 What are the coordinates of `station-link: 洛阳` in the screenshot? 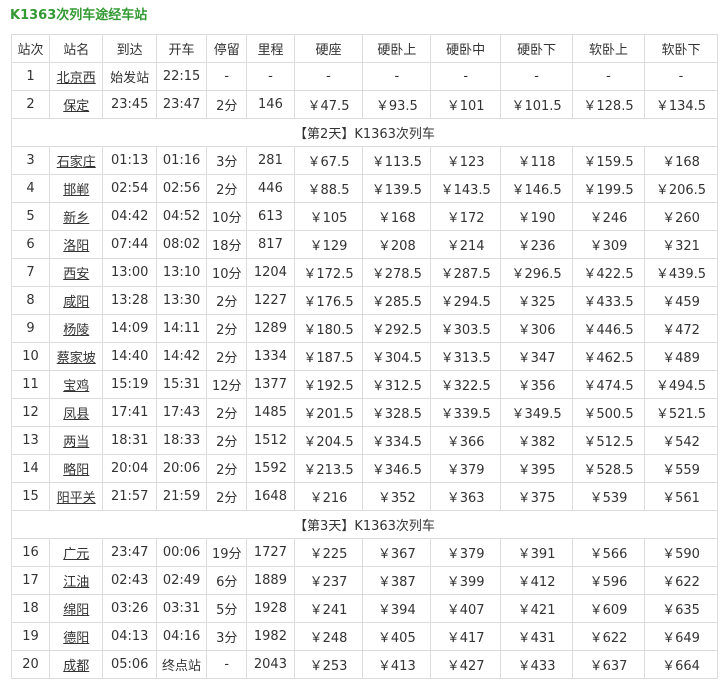 It's located at (76, 246).